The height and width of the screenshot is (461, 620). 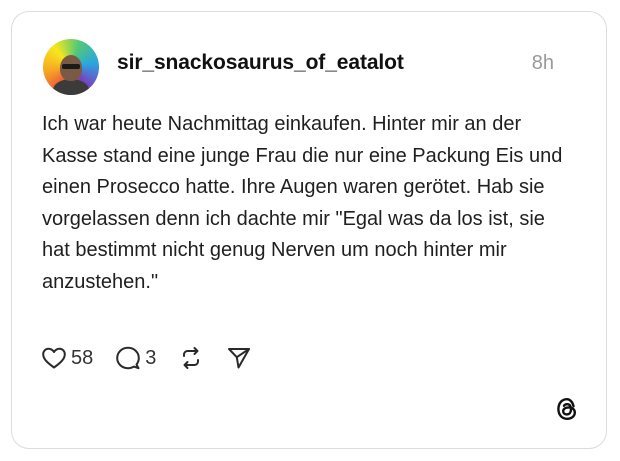 What do you see at coordinates (151, 357) in the screenshot?
I see `reply-count: 3` at bounding box center [151, 357].